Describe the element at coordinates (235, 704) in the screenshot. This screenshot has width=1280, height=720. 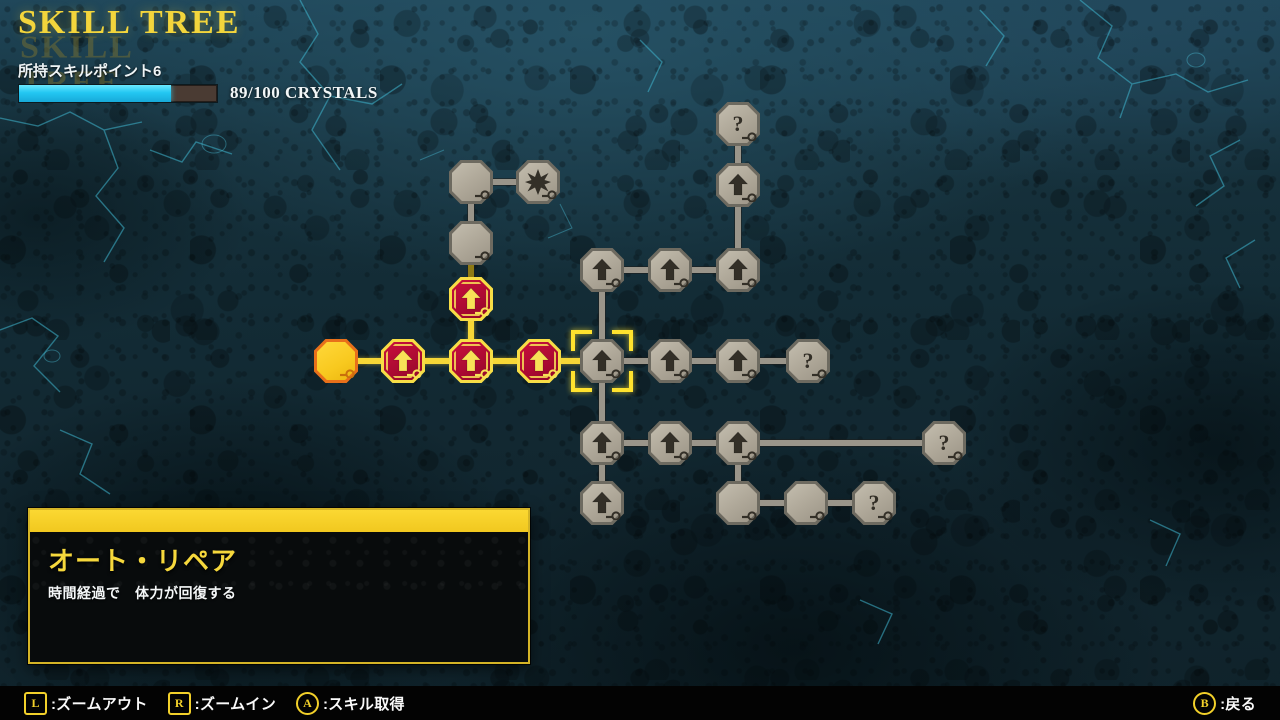
I see `hint-label: :ズームイン` at that location.